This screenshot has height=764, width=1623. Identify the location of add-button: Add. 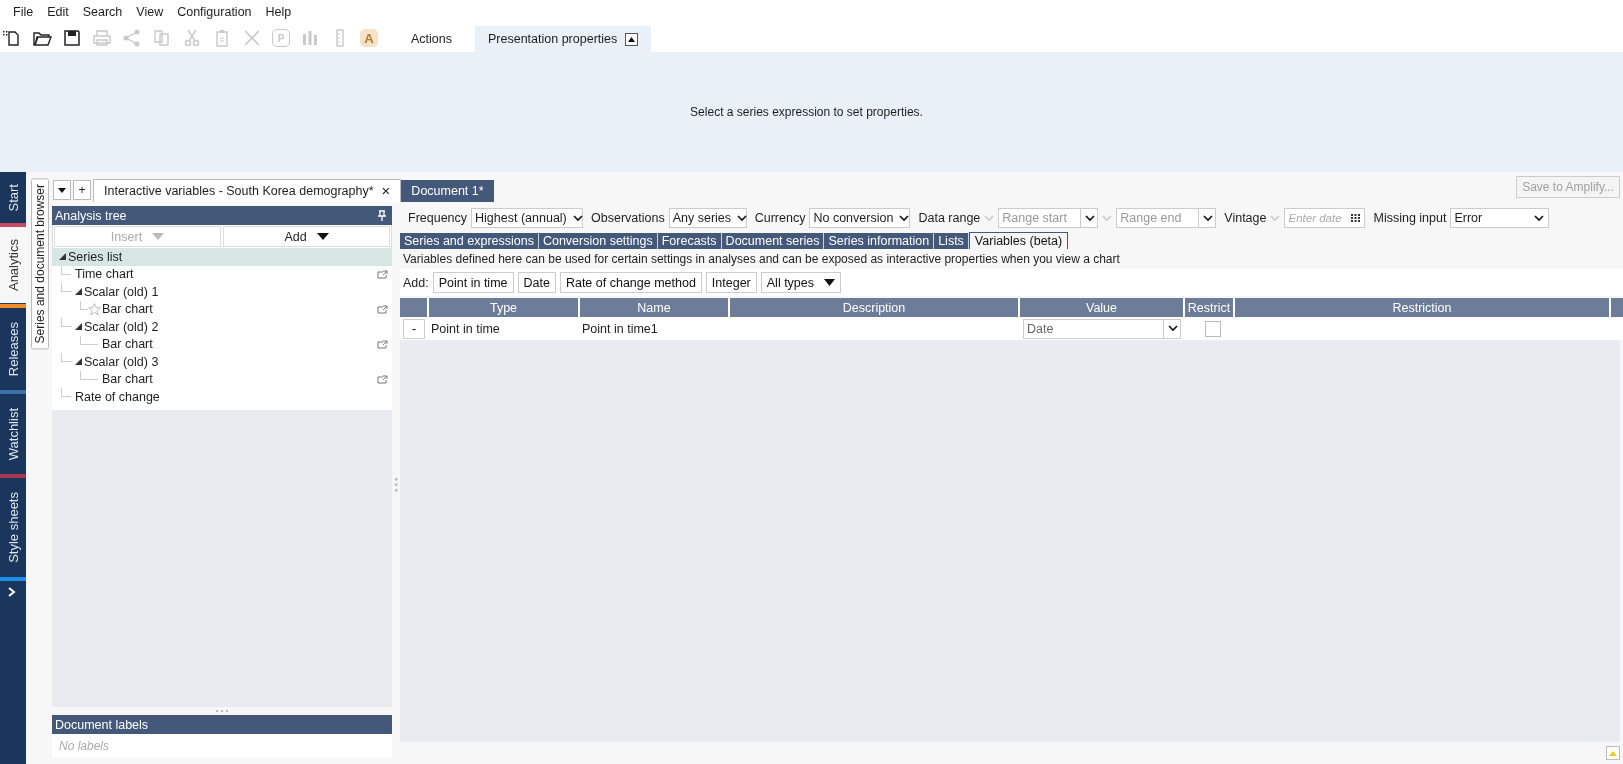
(306, 236).